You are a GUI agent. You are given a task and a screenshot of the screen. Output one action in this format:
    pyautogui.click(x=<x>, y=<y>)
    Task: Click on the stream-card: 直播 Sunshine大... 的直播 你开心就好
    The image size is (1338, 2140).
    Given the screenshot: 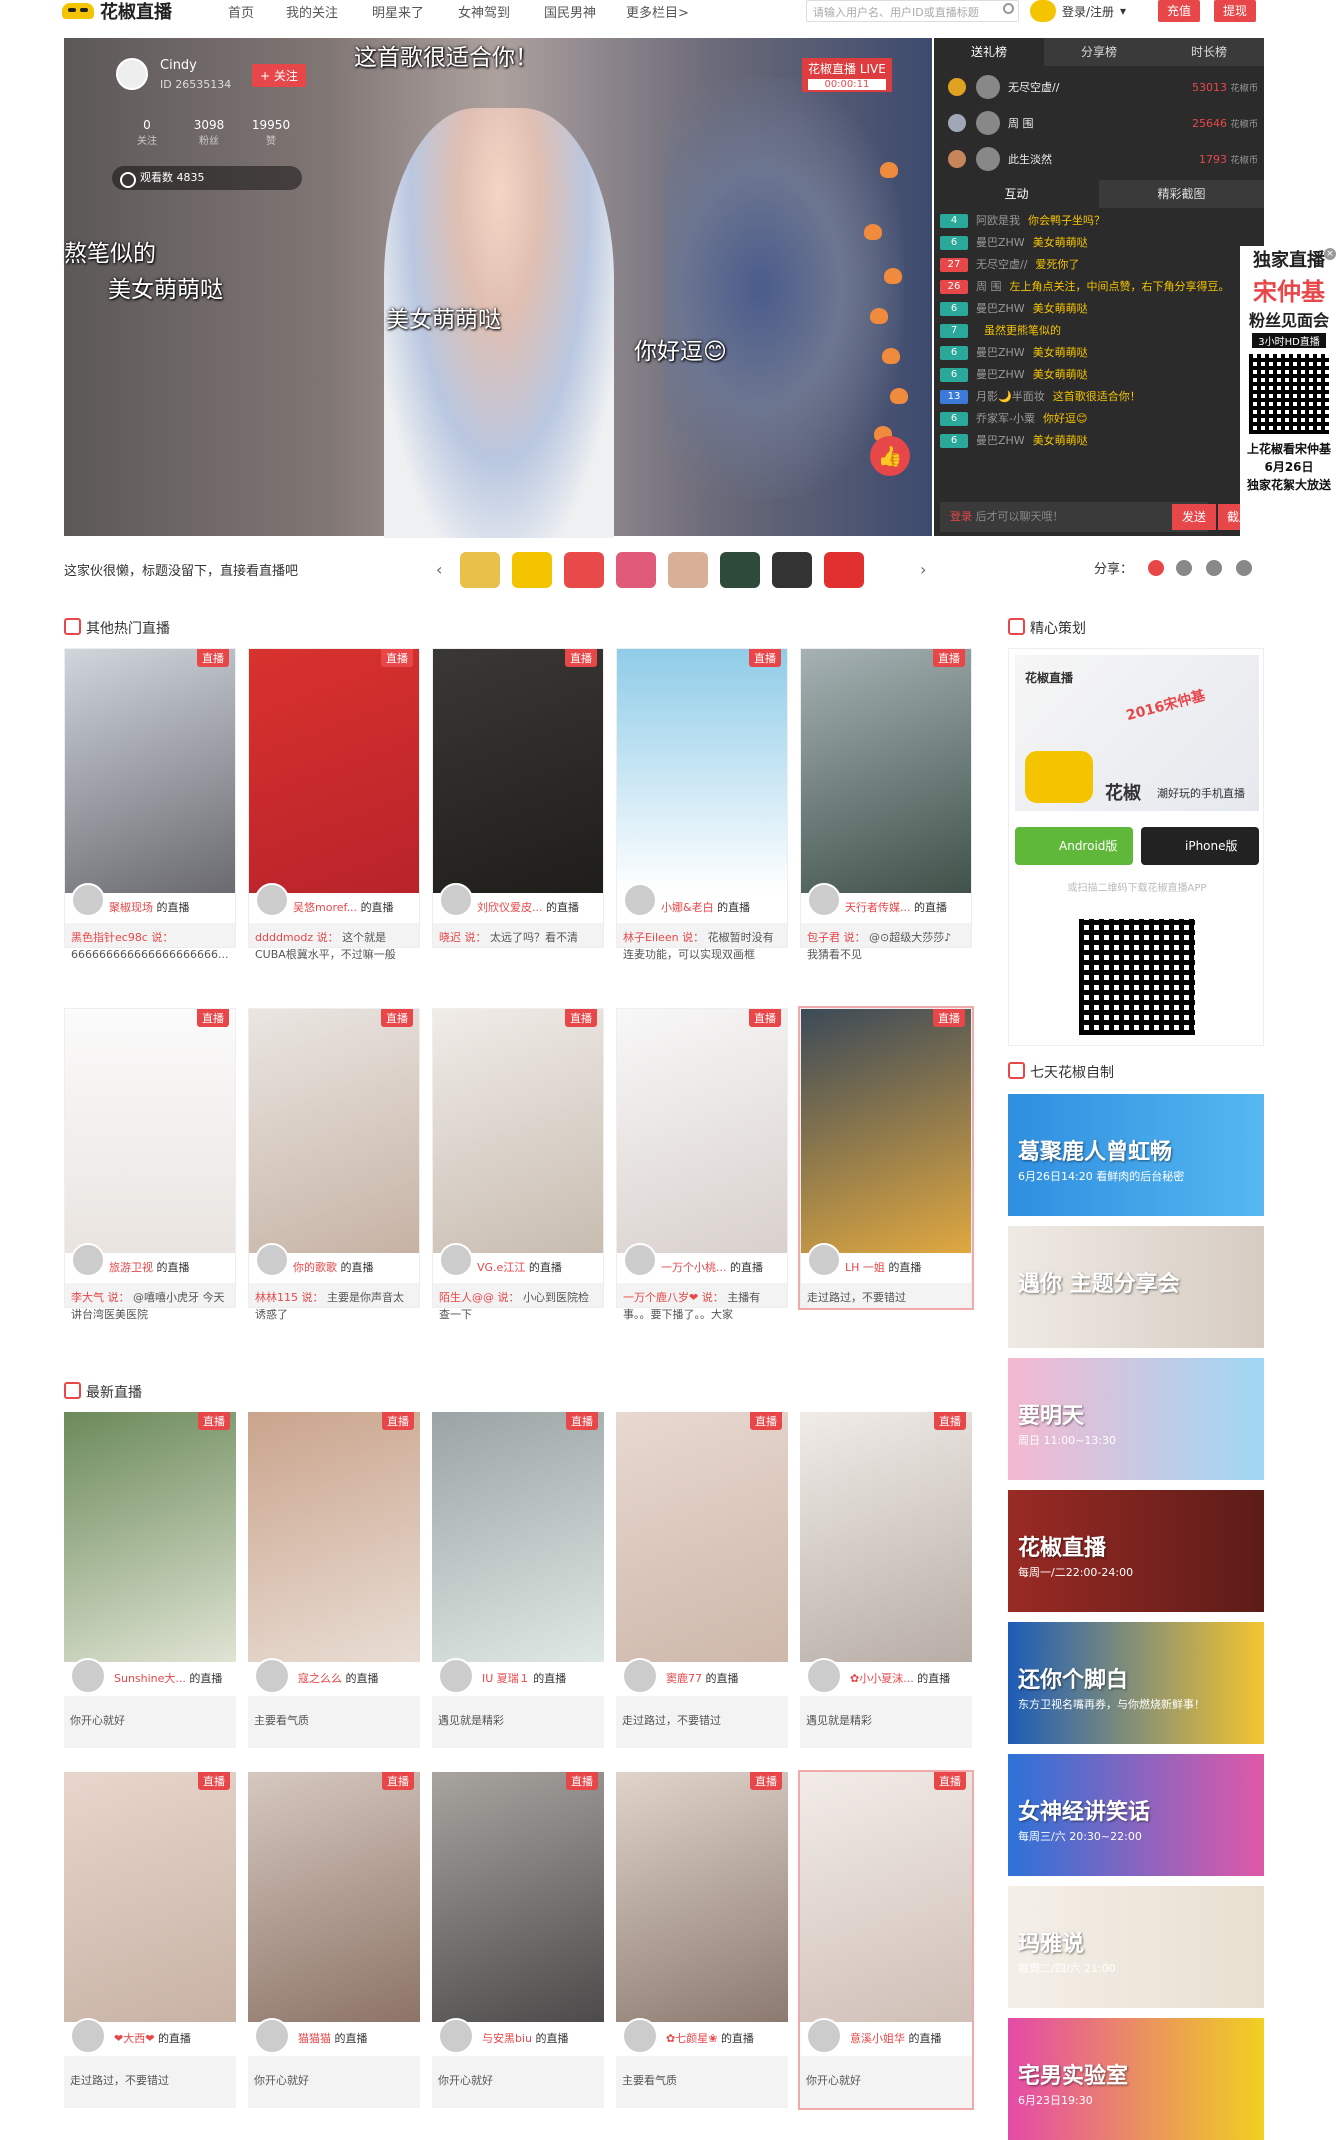 What is the action you would take?
    pyautogui.click(x=150, y=1580)
    